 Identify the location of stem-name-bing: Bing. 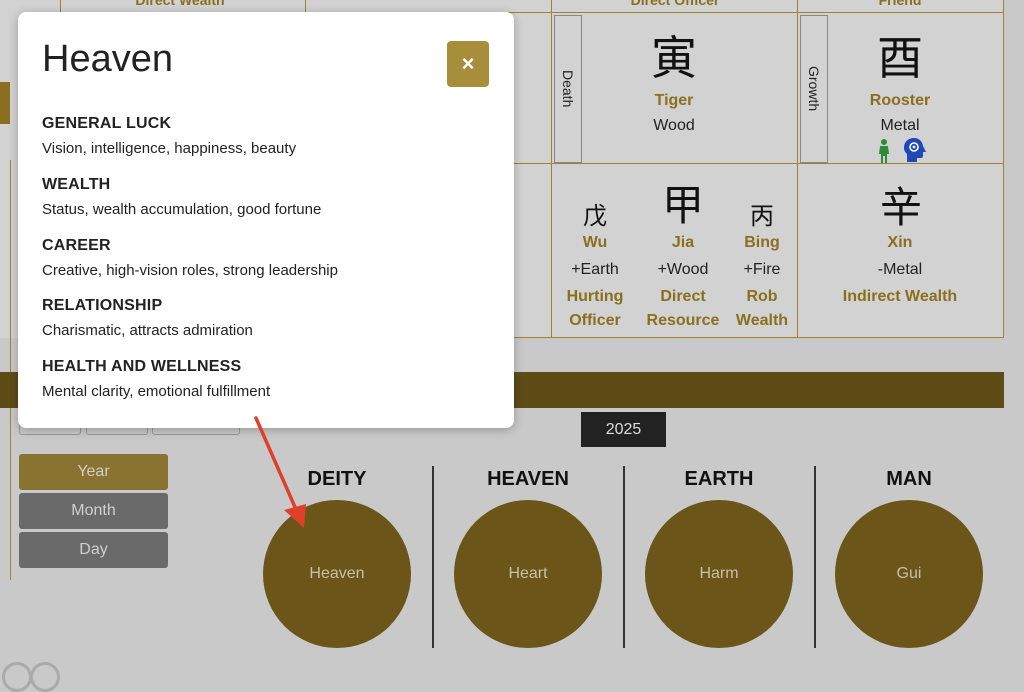
(762, 242).